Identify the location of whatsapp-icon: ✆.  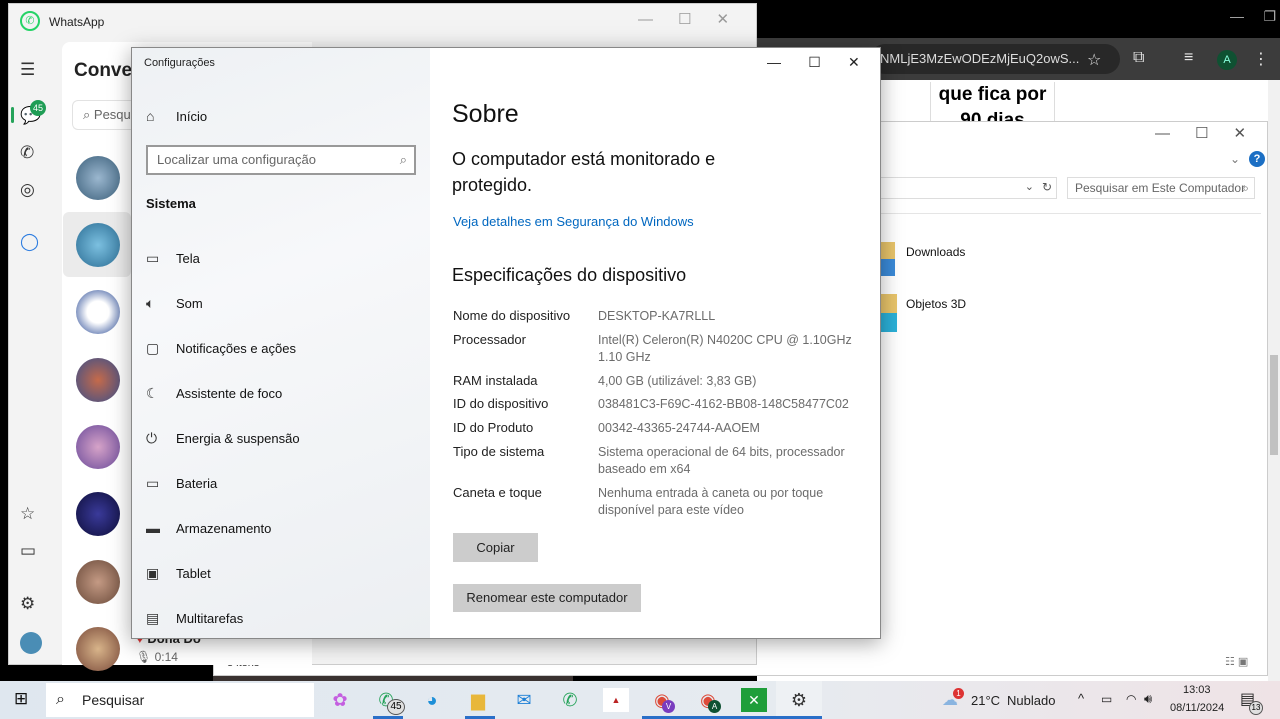
(570, 700).